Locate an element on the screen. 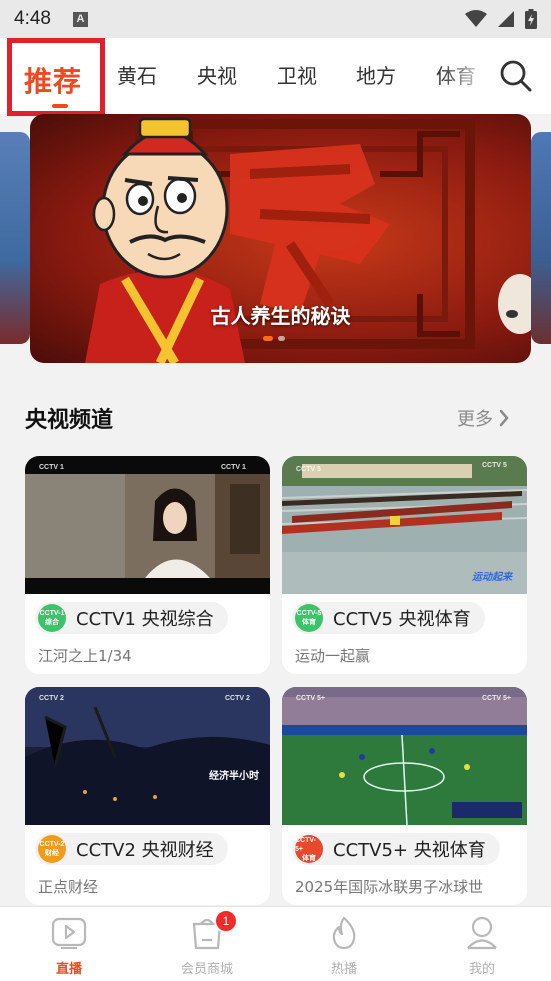 The height and width of the screenshot is (981, 551). banner-dot-active is located at coordinates (268, 338).